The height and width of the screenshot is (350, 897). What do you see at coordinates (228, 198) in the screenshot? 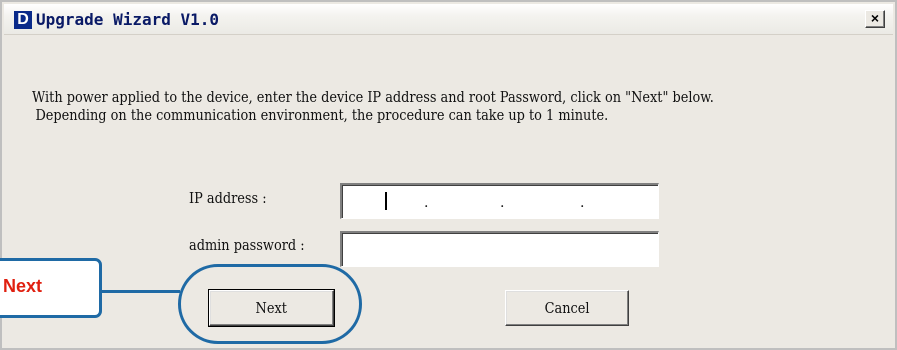
I see `ip-address-label: IP address :` at bounding box center [228, 198].